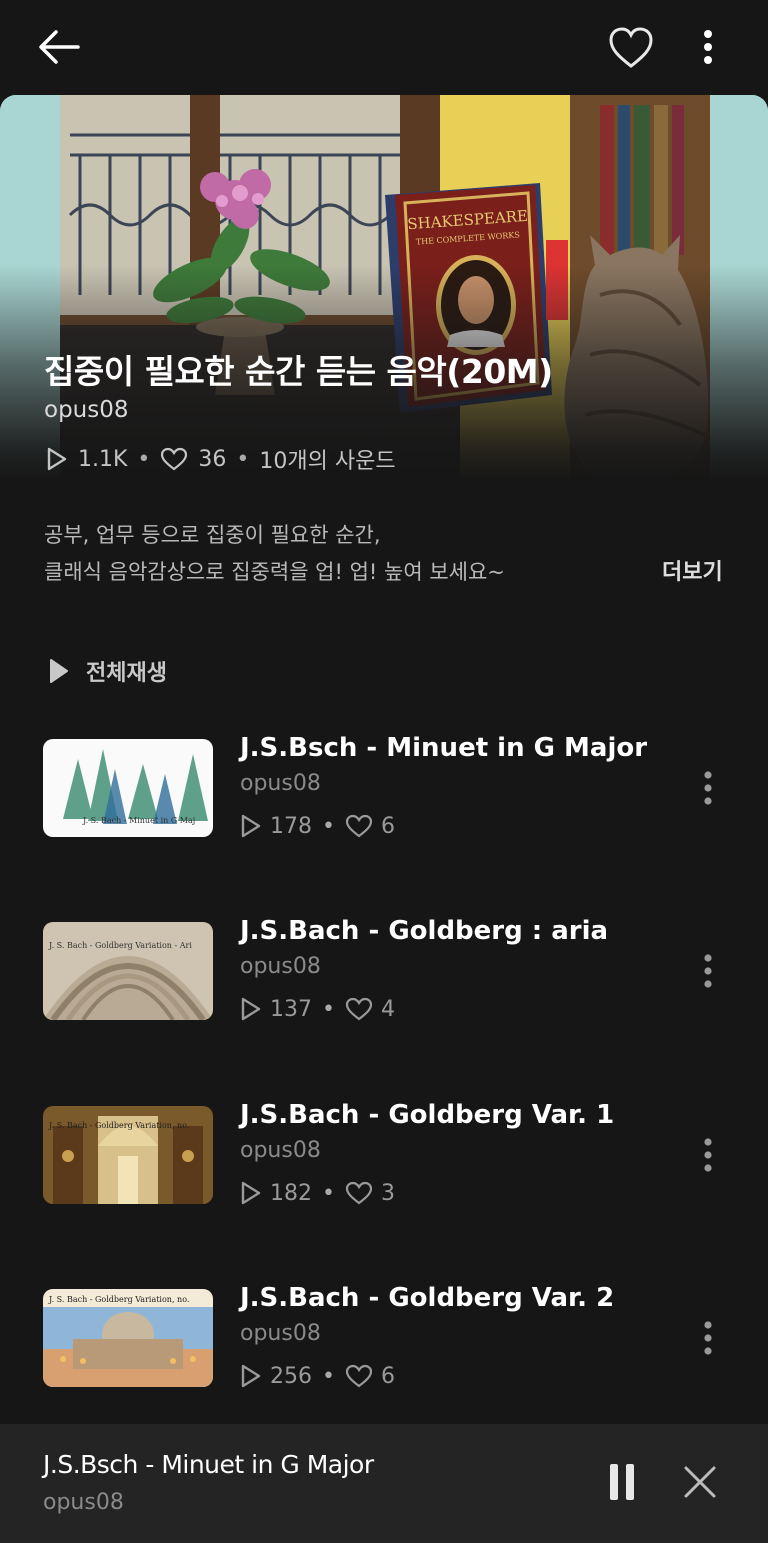 This screenshot has width=768, height=1543. What do you see at coordinates (291, 1376) in the screenshot?
I see `play-count: 256` at bounding box center [291, 1376].